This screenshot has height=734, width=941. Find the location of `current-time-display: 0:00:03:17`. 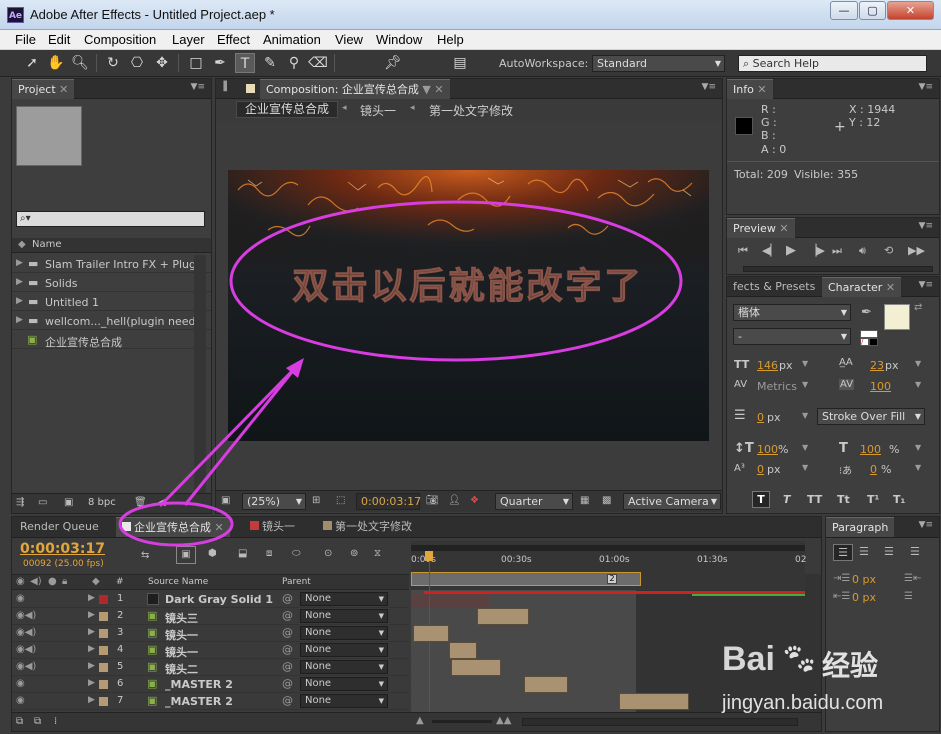

current-time-display: 0:00:03:17 is located at coordinates (388, 501).